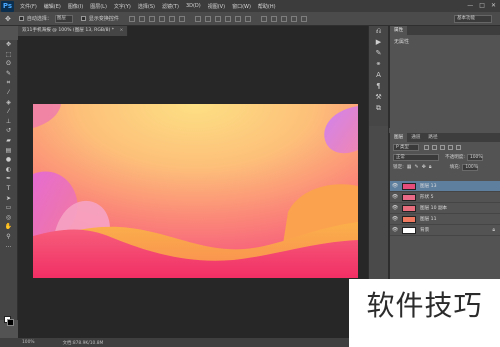 This screenshot has width=500, height=347. What do you see at coordinates (470, 167) in the screenshot?
I see `fill-field: 100%` at bounding box center [470, 167].